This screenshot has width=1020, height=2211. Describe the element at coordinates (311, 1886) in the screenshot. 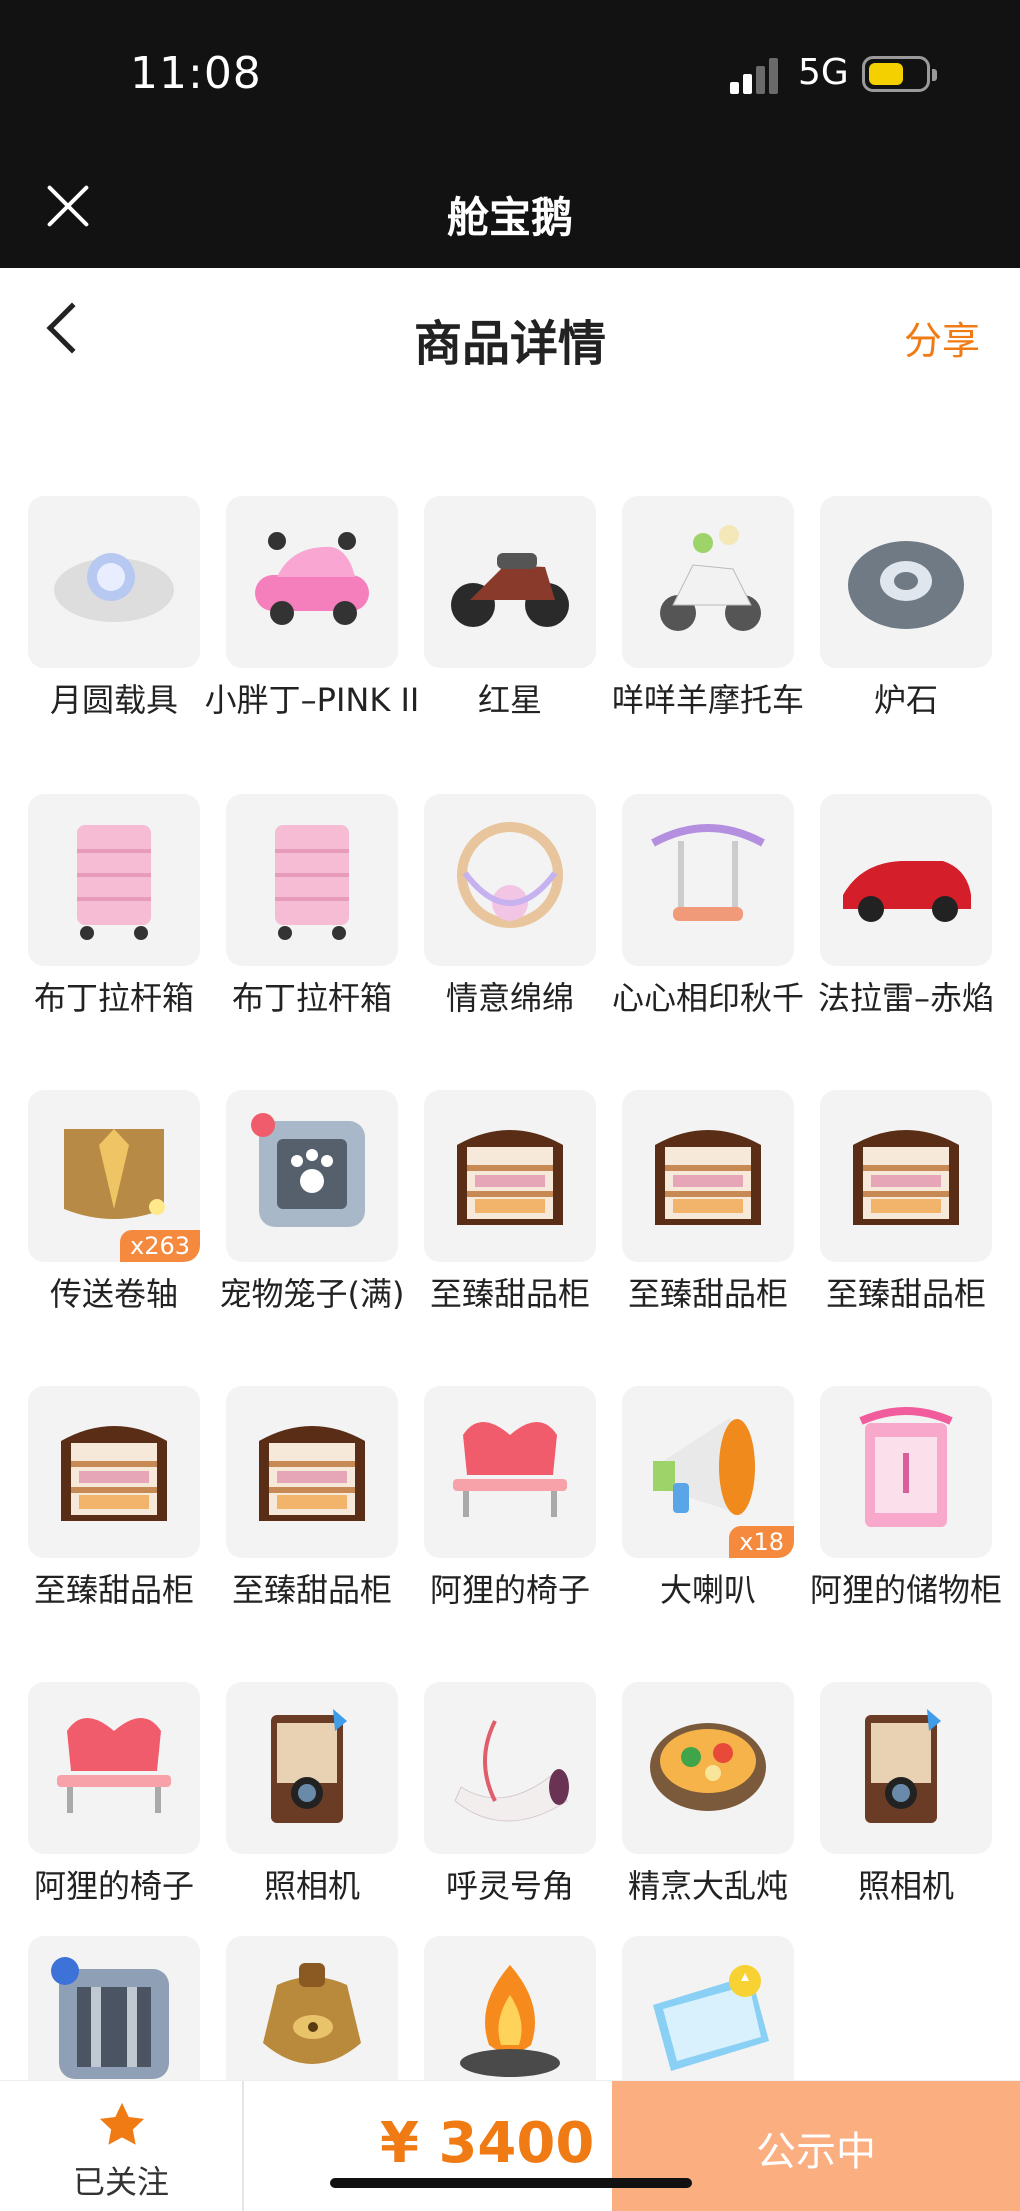

I see `item-label: 照相机` at that location.